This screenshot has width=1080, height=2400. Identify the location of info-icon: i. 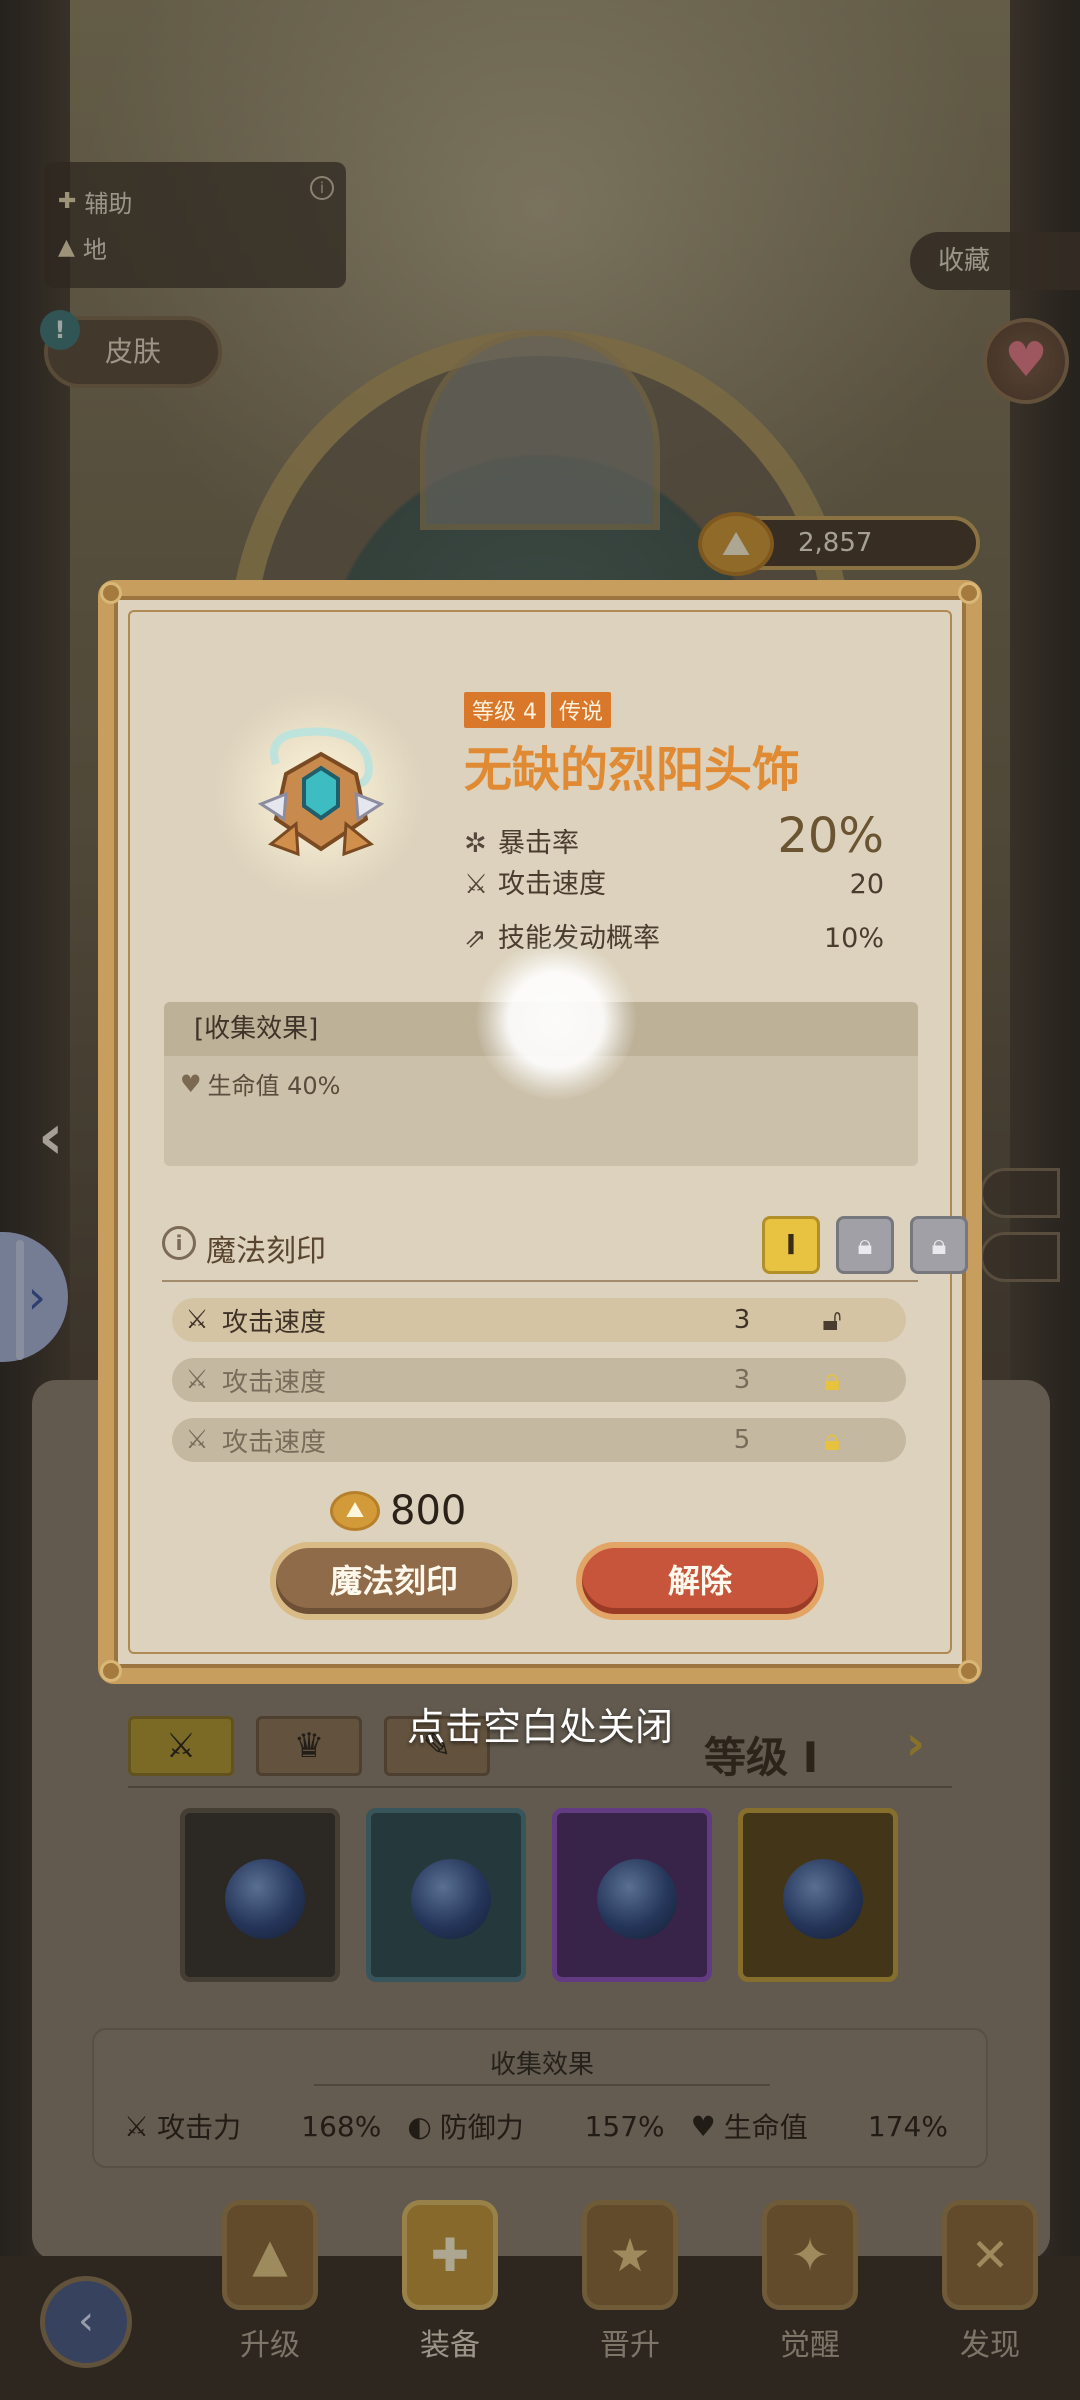
(179, 1243).